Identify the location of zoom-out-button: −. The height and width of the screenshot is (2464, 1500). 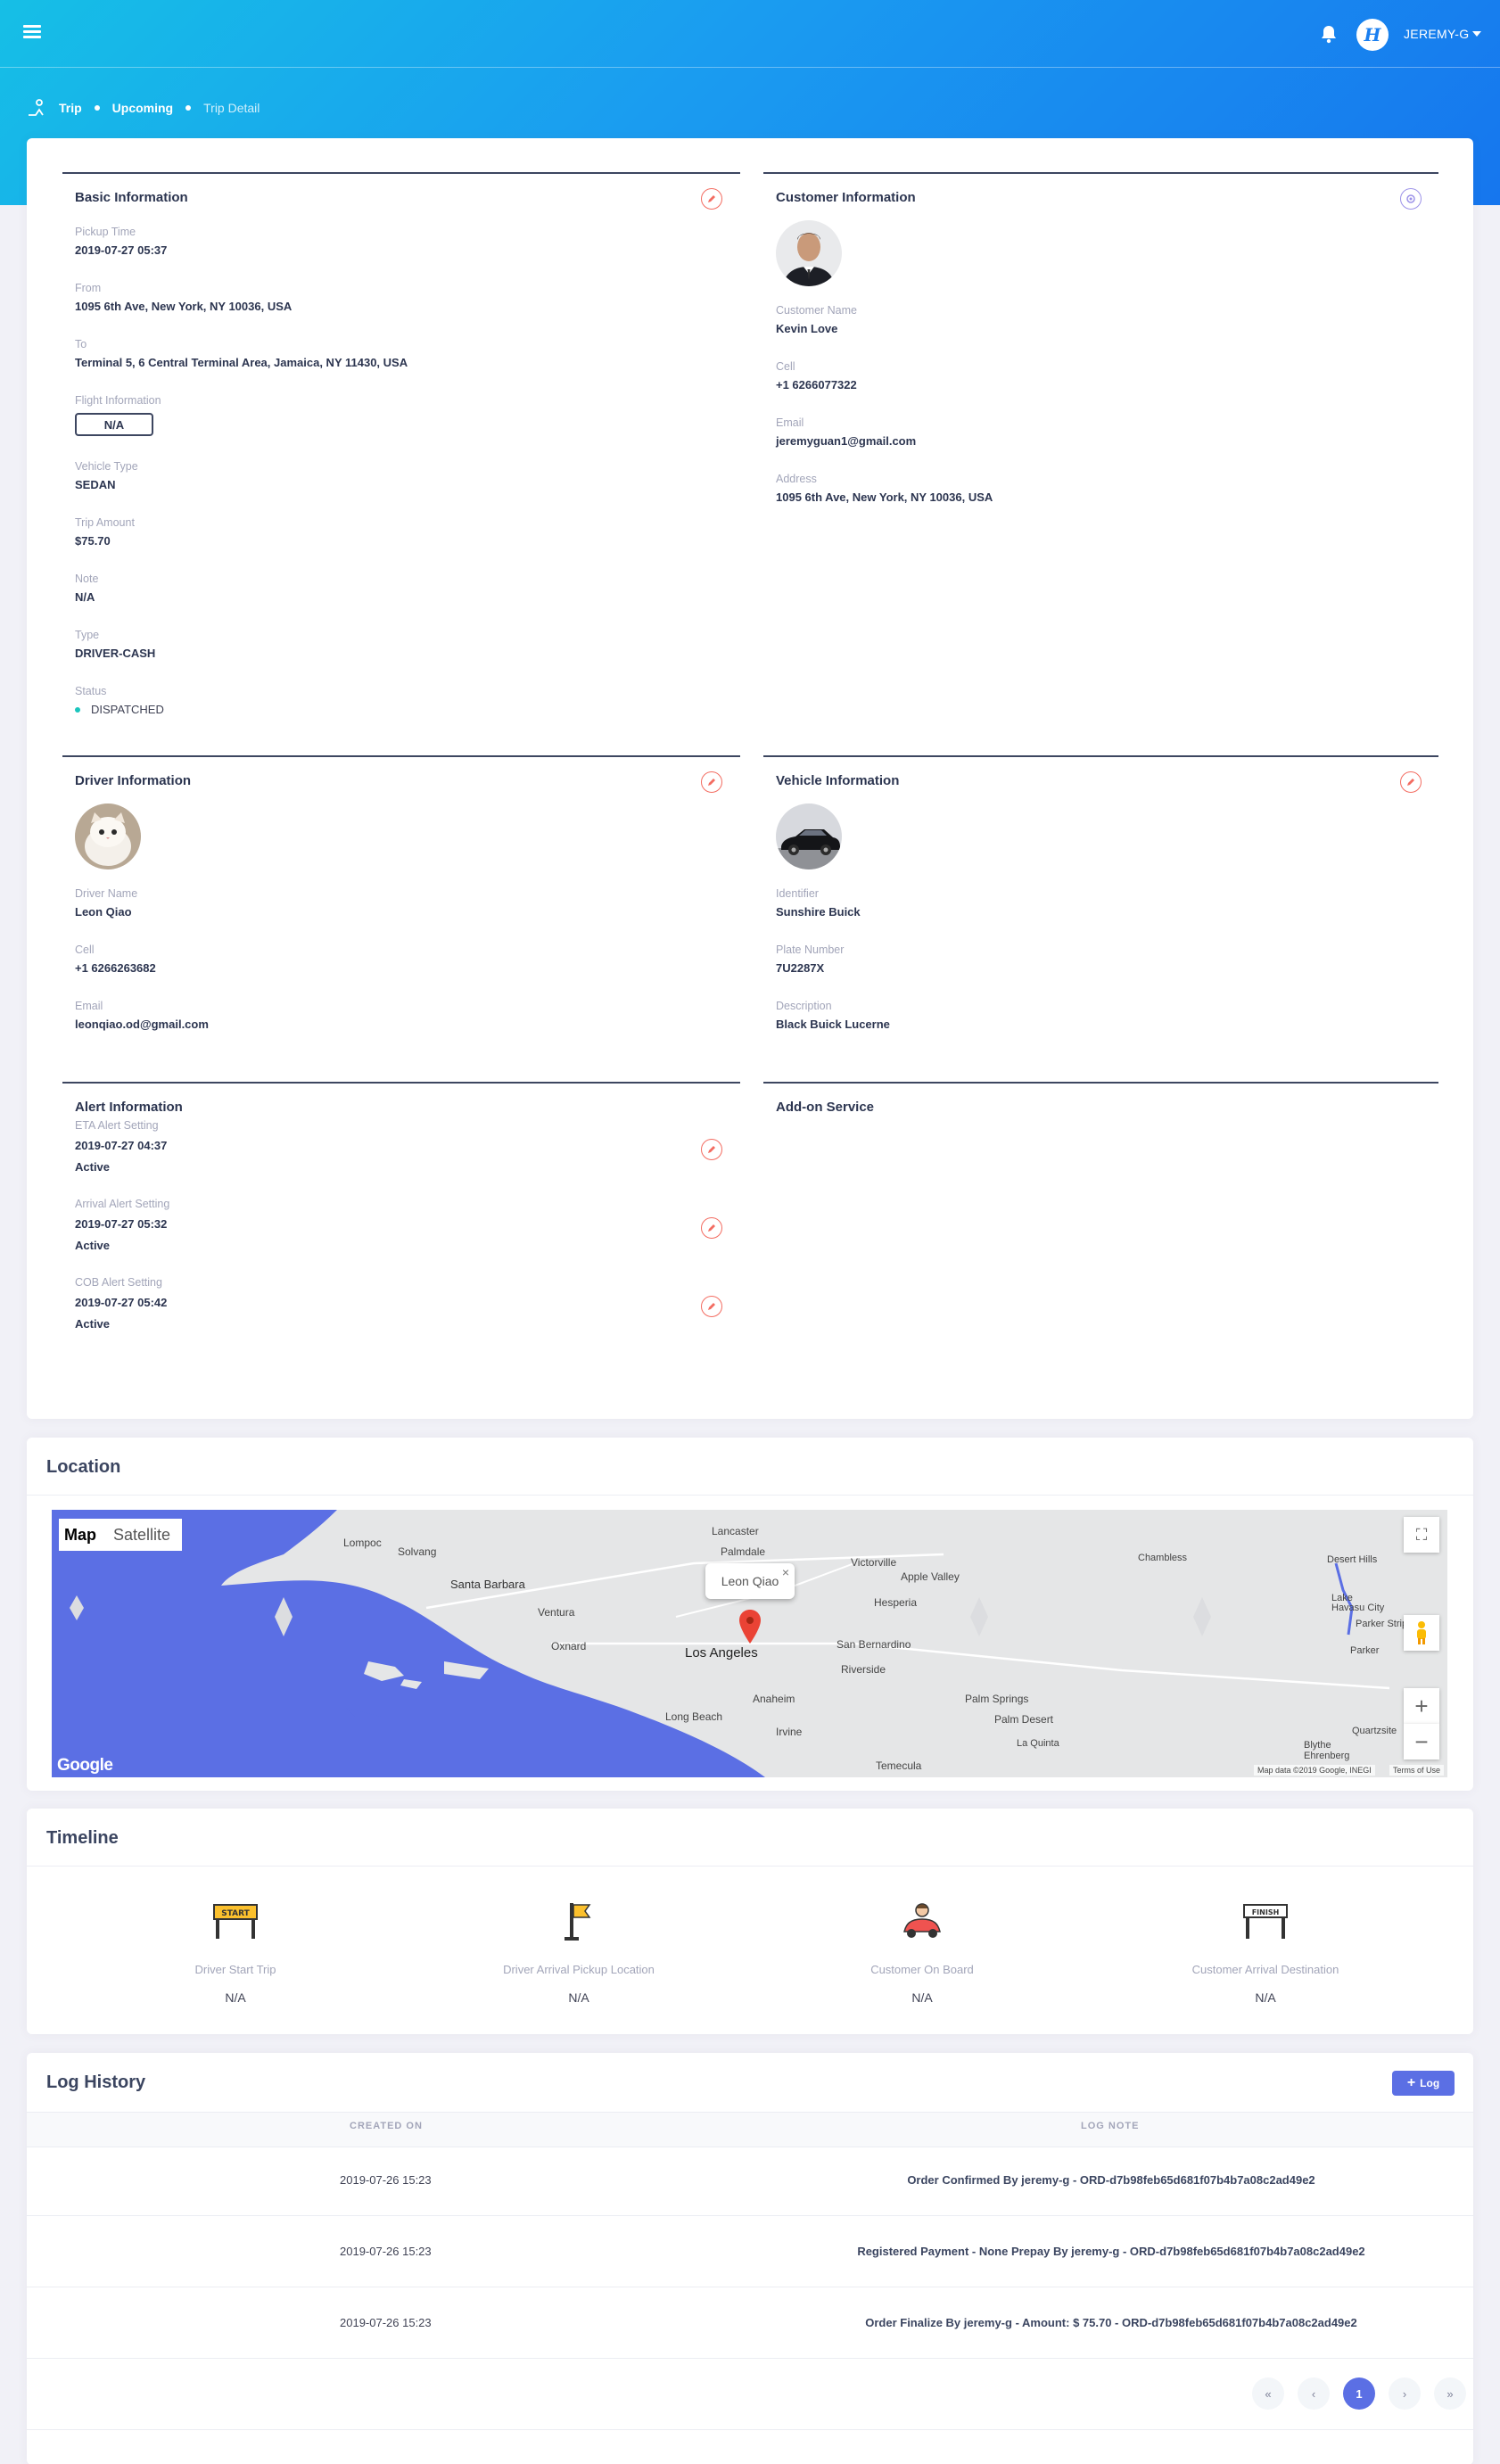
(1421, 1741).